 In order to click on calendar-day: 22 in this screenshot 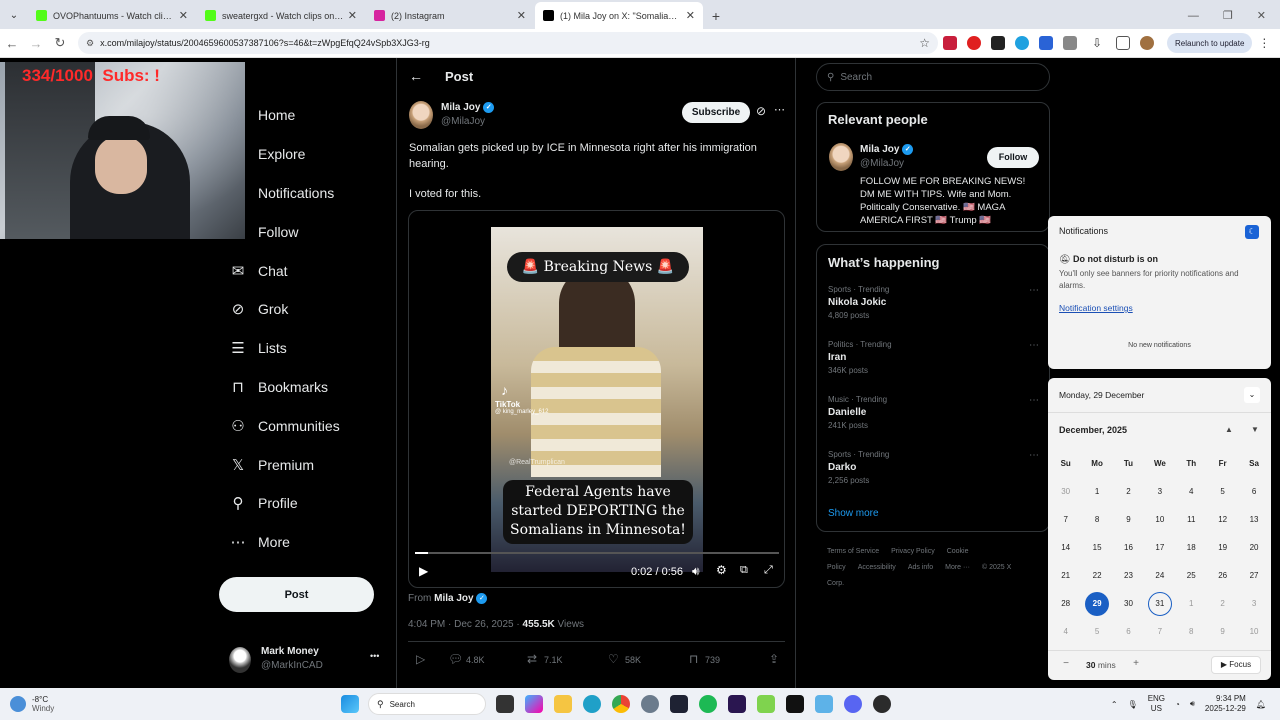, I will do `click(1096, 576)`.